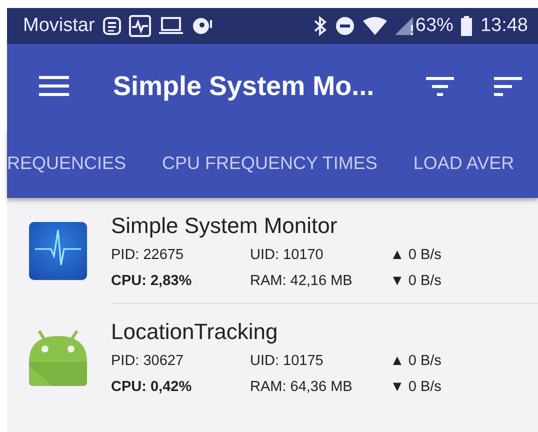 The image size is (538, 432). Describe the element at coordinates (58, 357) in the screenshot. I see `robot-icon` at that location.